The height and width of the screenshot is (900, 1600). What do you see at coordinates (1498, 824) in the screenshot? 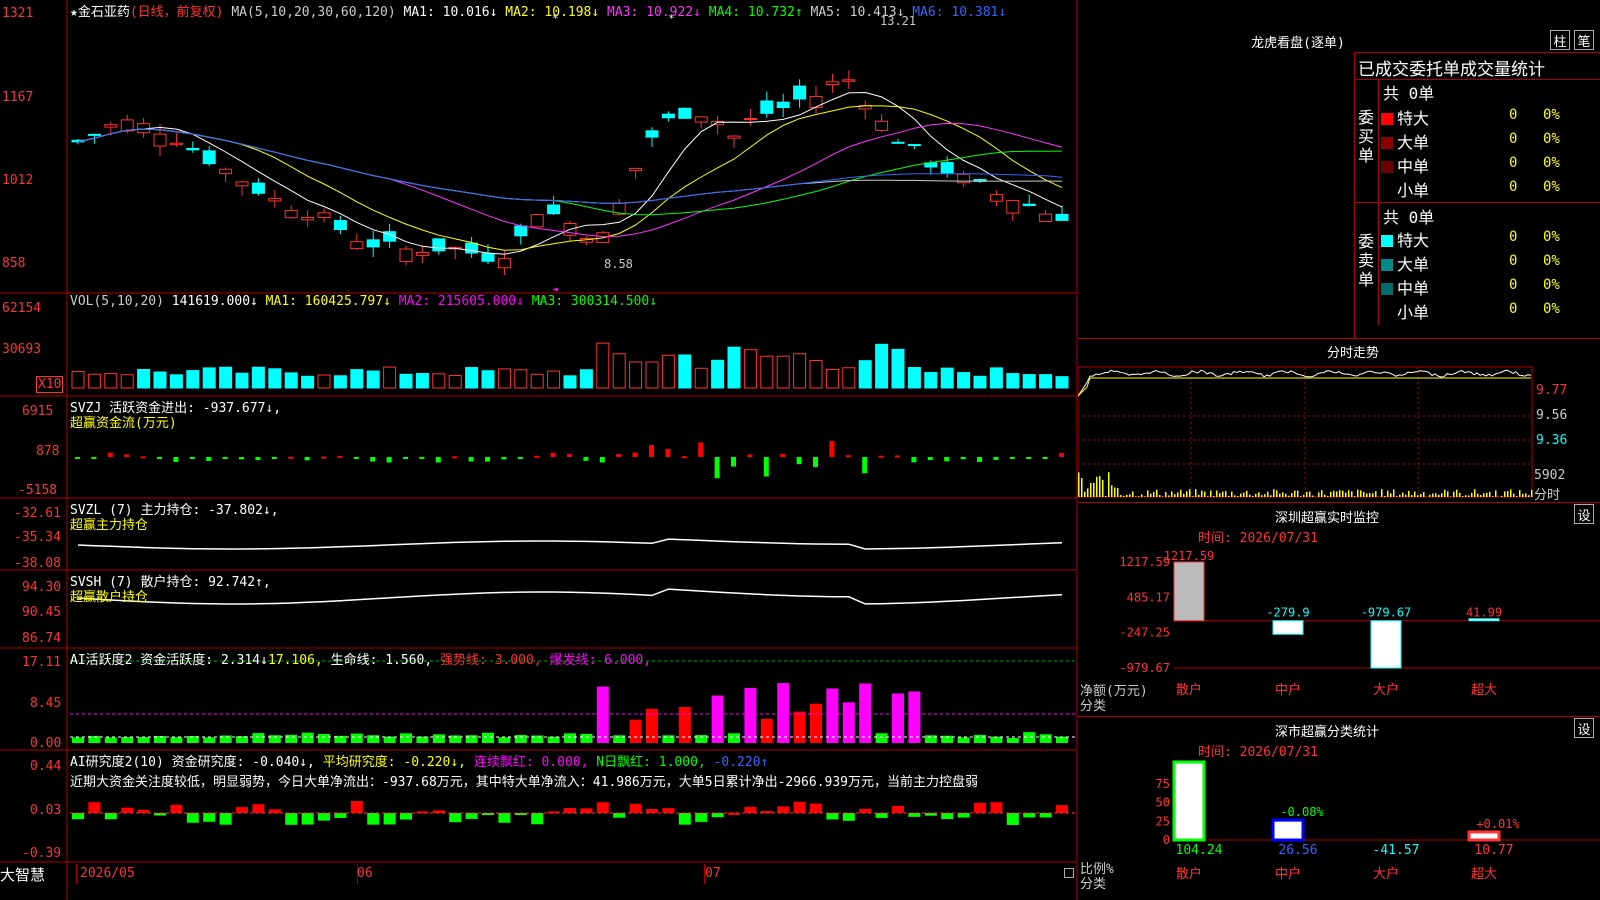
I see `classify-top-label: +0.01%` at bounding box center [1498, 824].